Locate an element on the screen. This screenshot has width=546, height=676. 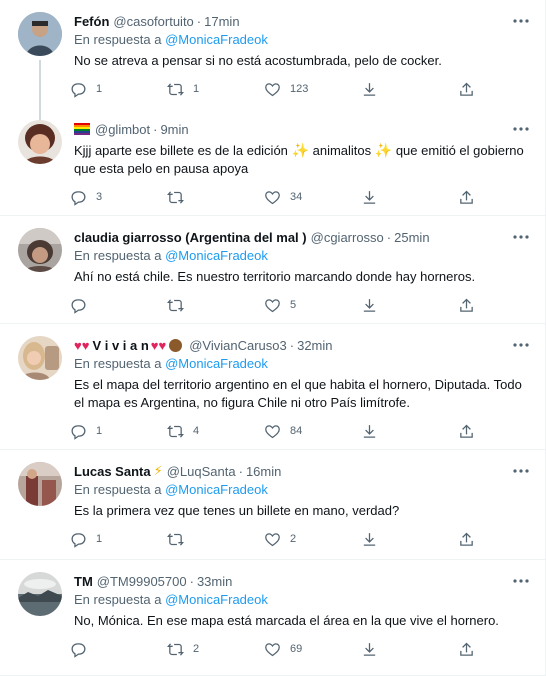
like-button: 69 is located at coordinates (312, 649).